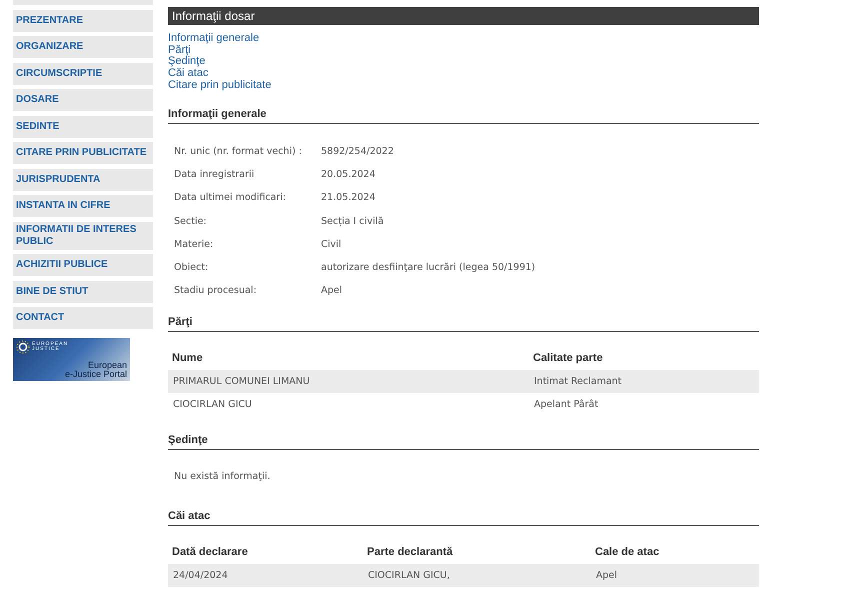 The image size is (855, 610). Describe the element at coordinates (210, 552) in the screenshot. I see `column-header: Dată declarare` at that location.